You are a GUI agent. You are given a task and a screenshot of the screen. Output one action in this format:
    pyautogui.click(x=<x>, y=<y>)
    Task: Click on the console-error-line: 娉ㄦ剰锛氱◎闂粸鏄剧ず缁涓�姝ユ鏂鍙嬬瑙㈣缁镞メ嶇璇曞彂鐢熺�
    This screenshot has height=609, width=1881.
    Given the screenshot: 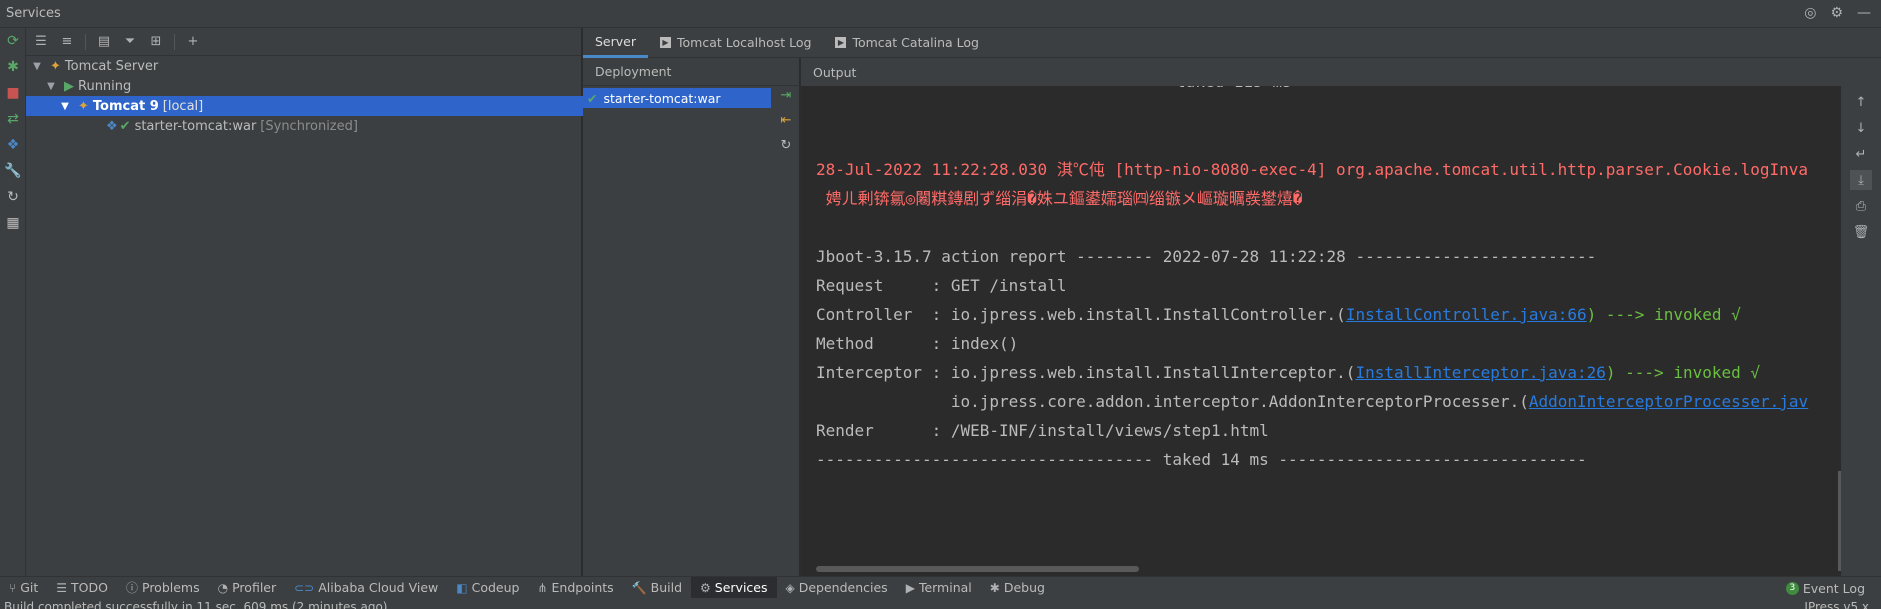 What is the action you would take?
    pyautogui.click(x=1059, y=198)
    